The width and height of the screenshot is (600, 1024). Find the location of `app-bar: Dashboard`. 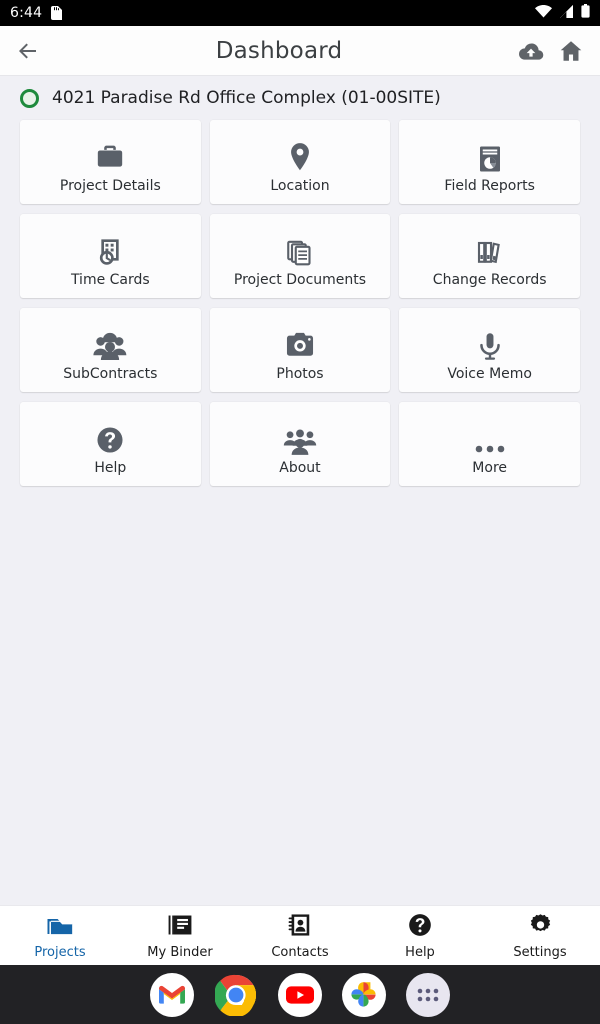

app-bar: Dashboard is located at coordinates (300, 51).